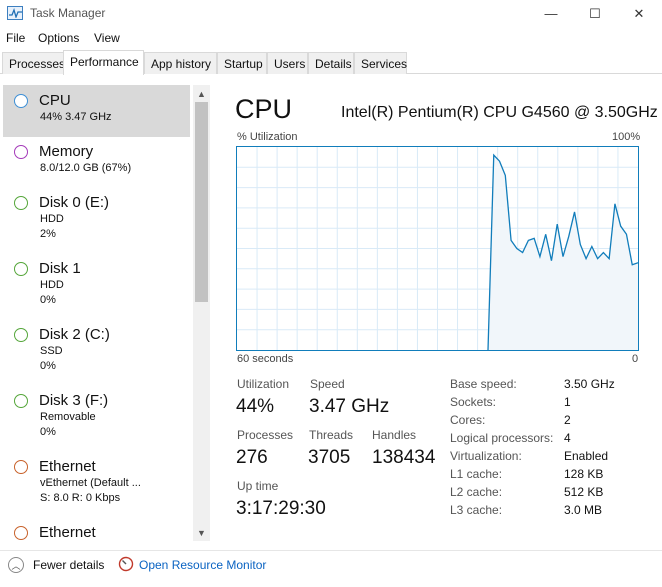 The height and width of the screenshot is (587, 662). I want to click on graph-time-zero: 0, so click(635, 359).